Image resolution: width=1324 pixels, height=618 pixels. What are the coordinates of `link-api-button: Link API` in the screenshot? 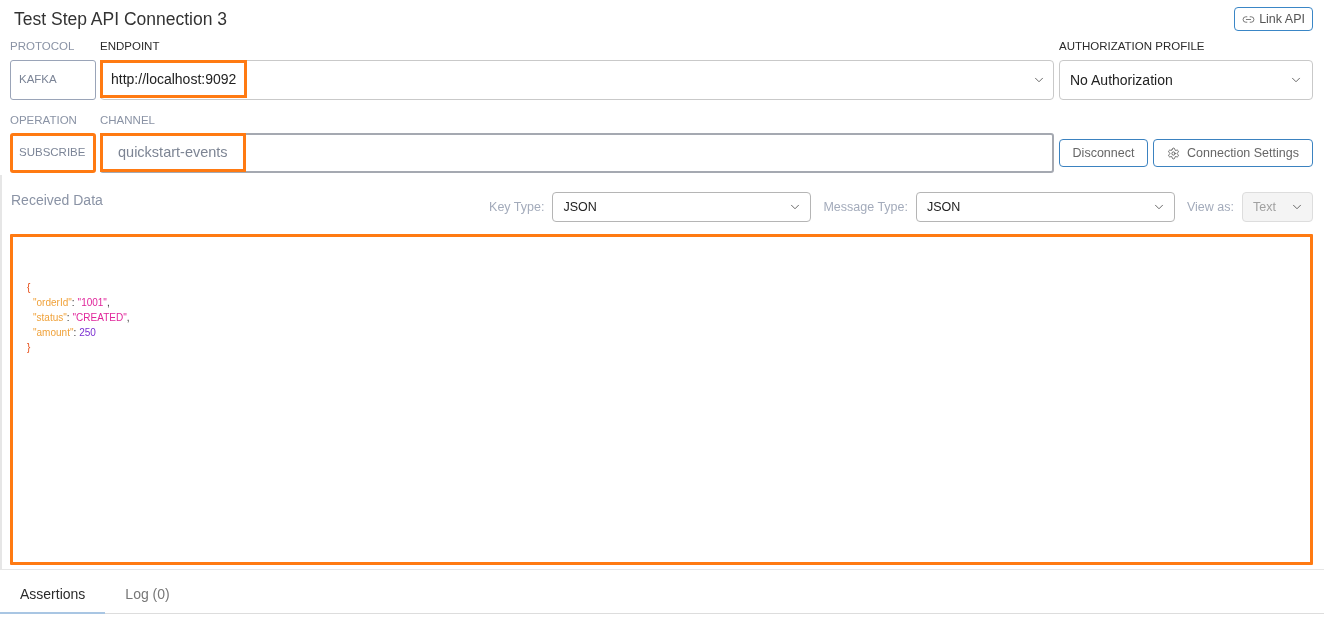 It's located at (1273, 19).